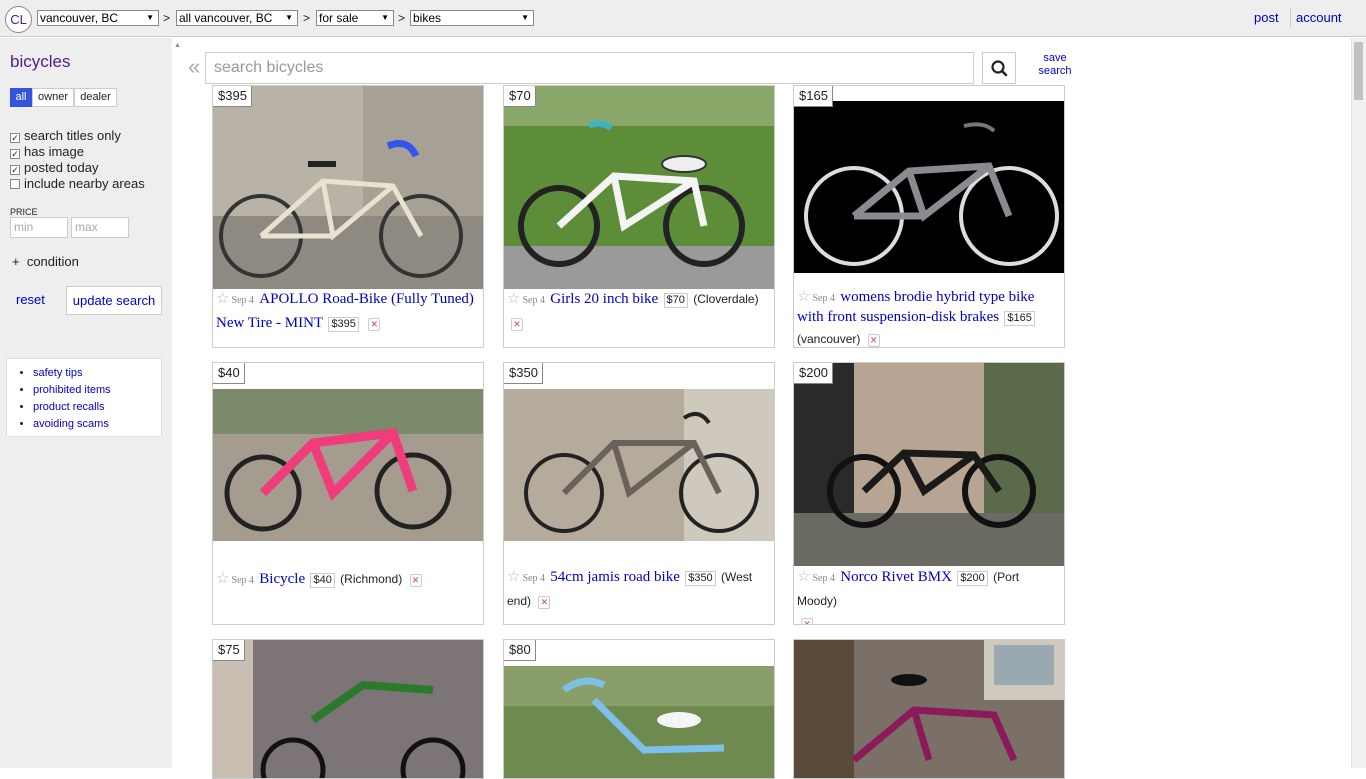 The width and height of the screenshot is (1366, 779). I want to click on prohibited-items-link: prohibited items, so click(72, 390).